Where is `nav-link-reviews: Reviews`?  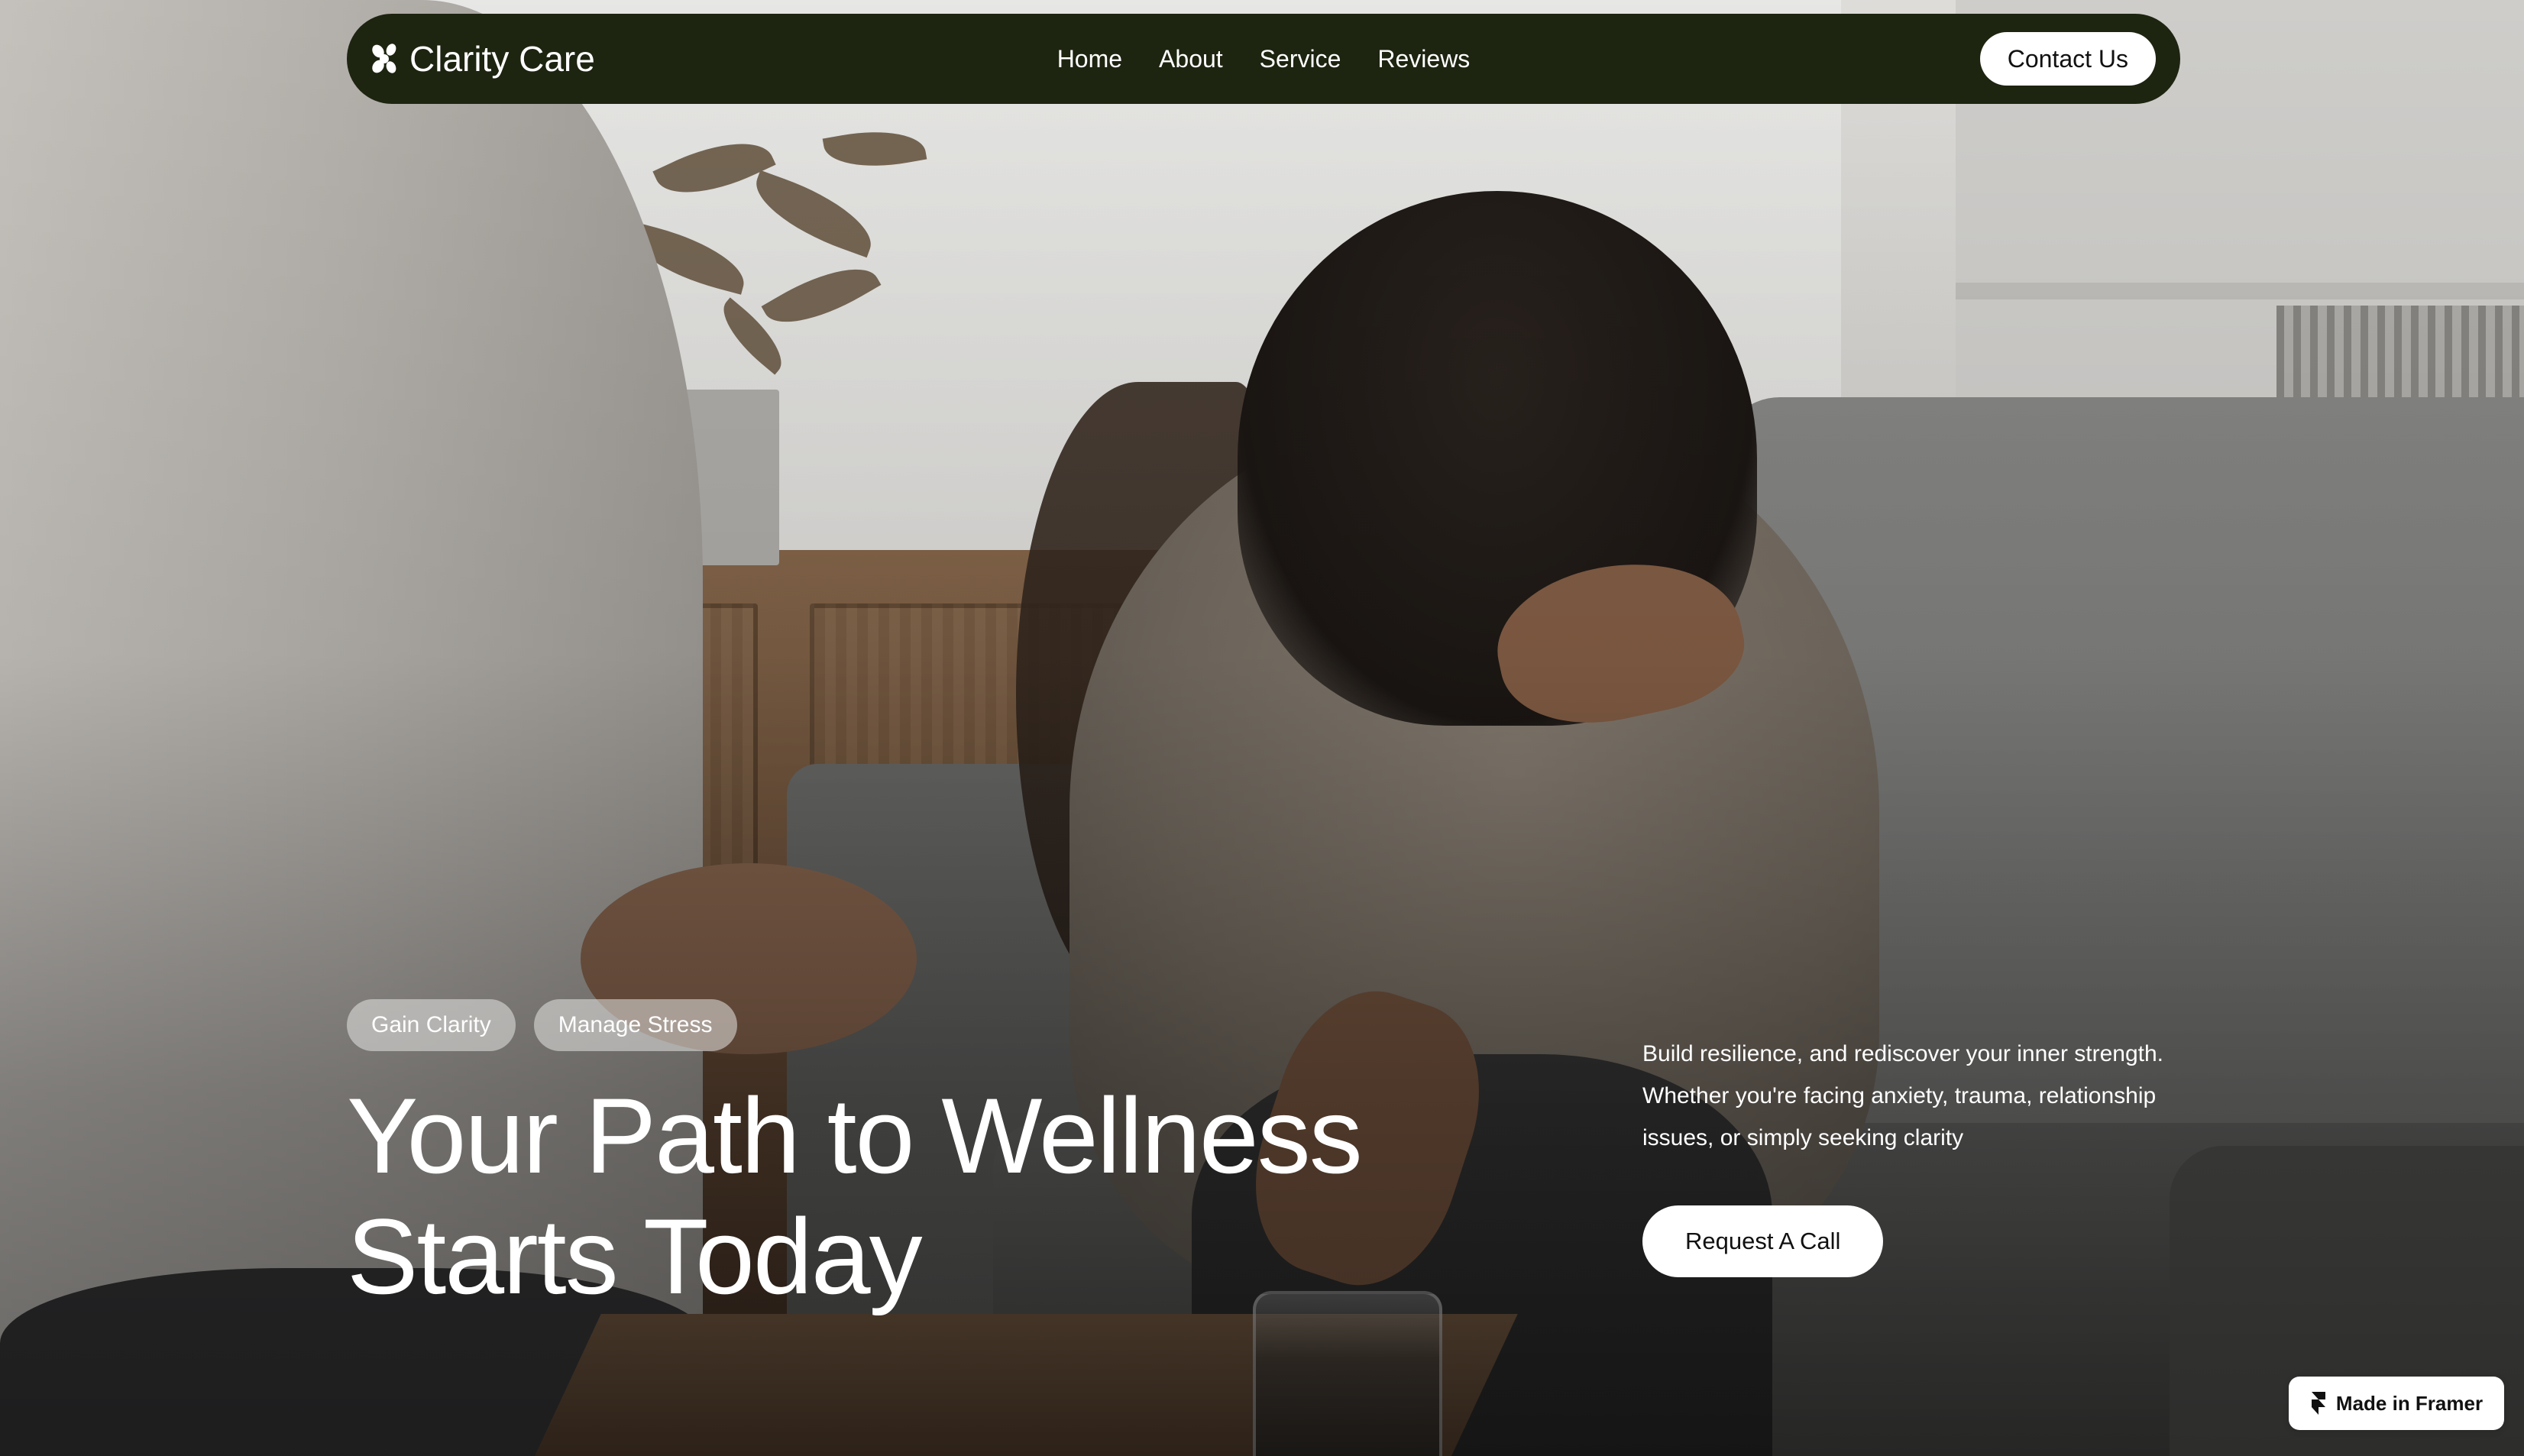 nav-link-reviews: Reviews is located at coordinates (1423, 59).